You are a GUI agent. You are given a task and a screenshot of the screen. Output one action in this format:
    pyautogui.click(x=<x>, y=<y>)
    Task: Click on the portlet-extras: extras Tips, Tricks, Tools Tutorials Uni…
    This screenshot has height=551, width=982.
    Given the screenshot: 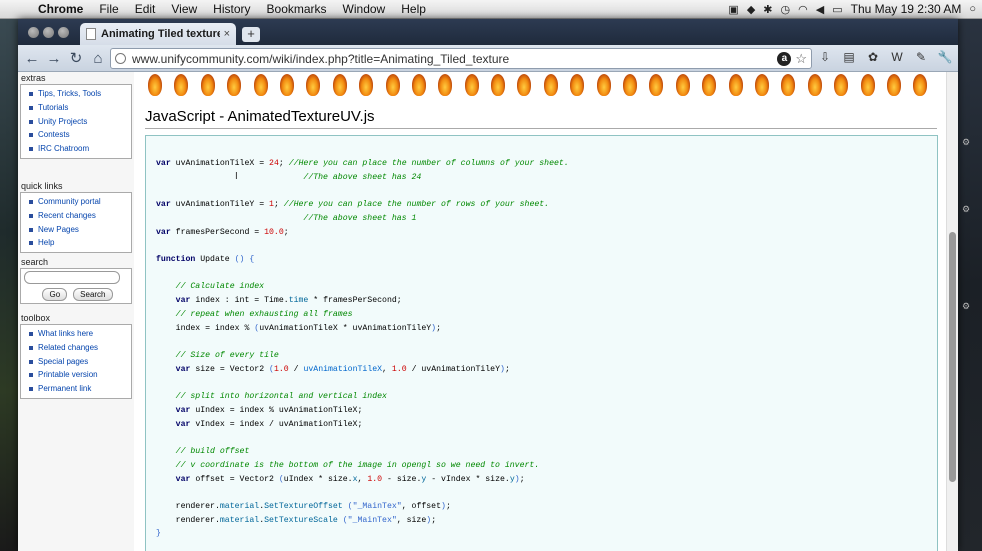 What is the action you would take?
    pyautogui.click(x=76, y=115)
    